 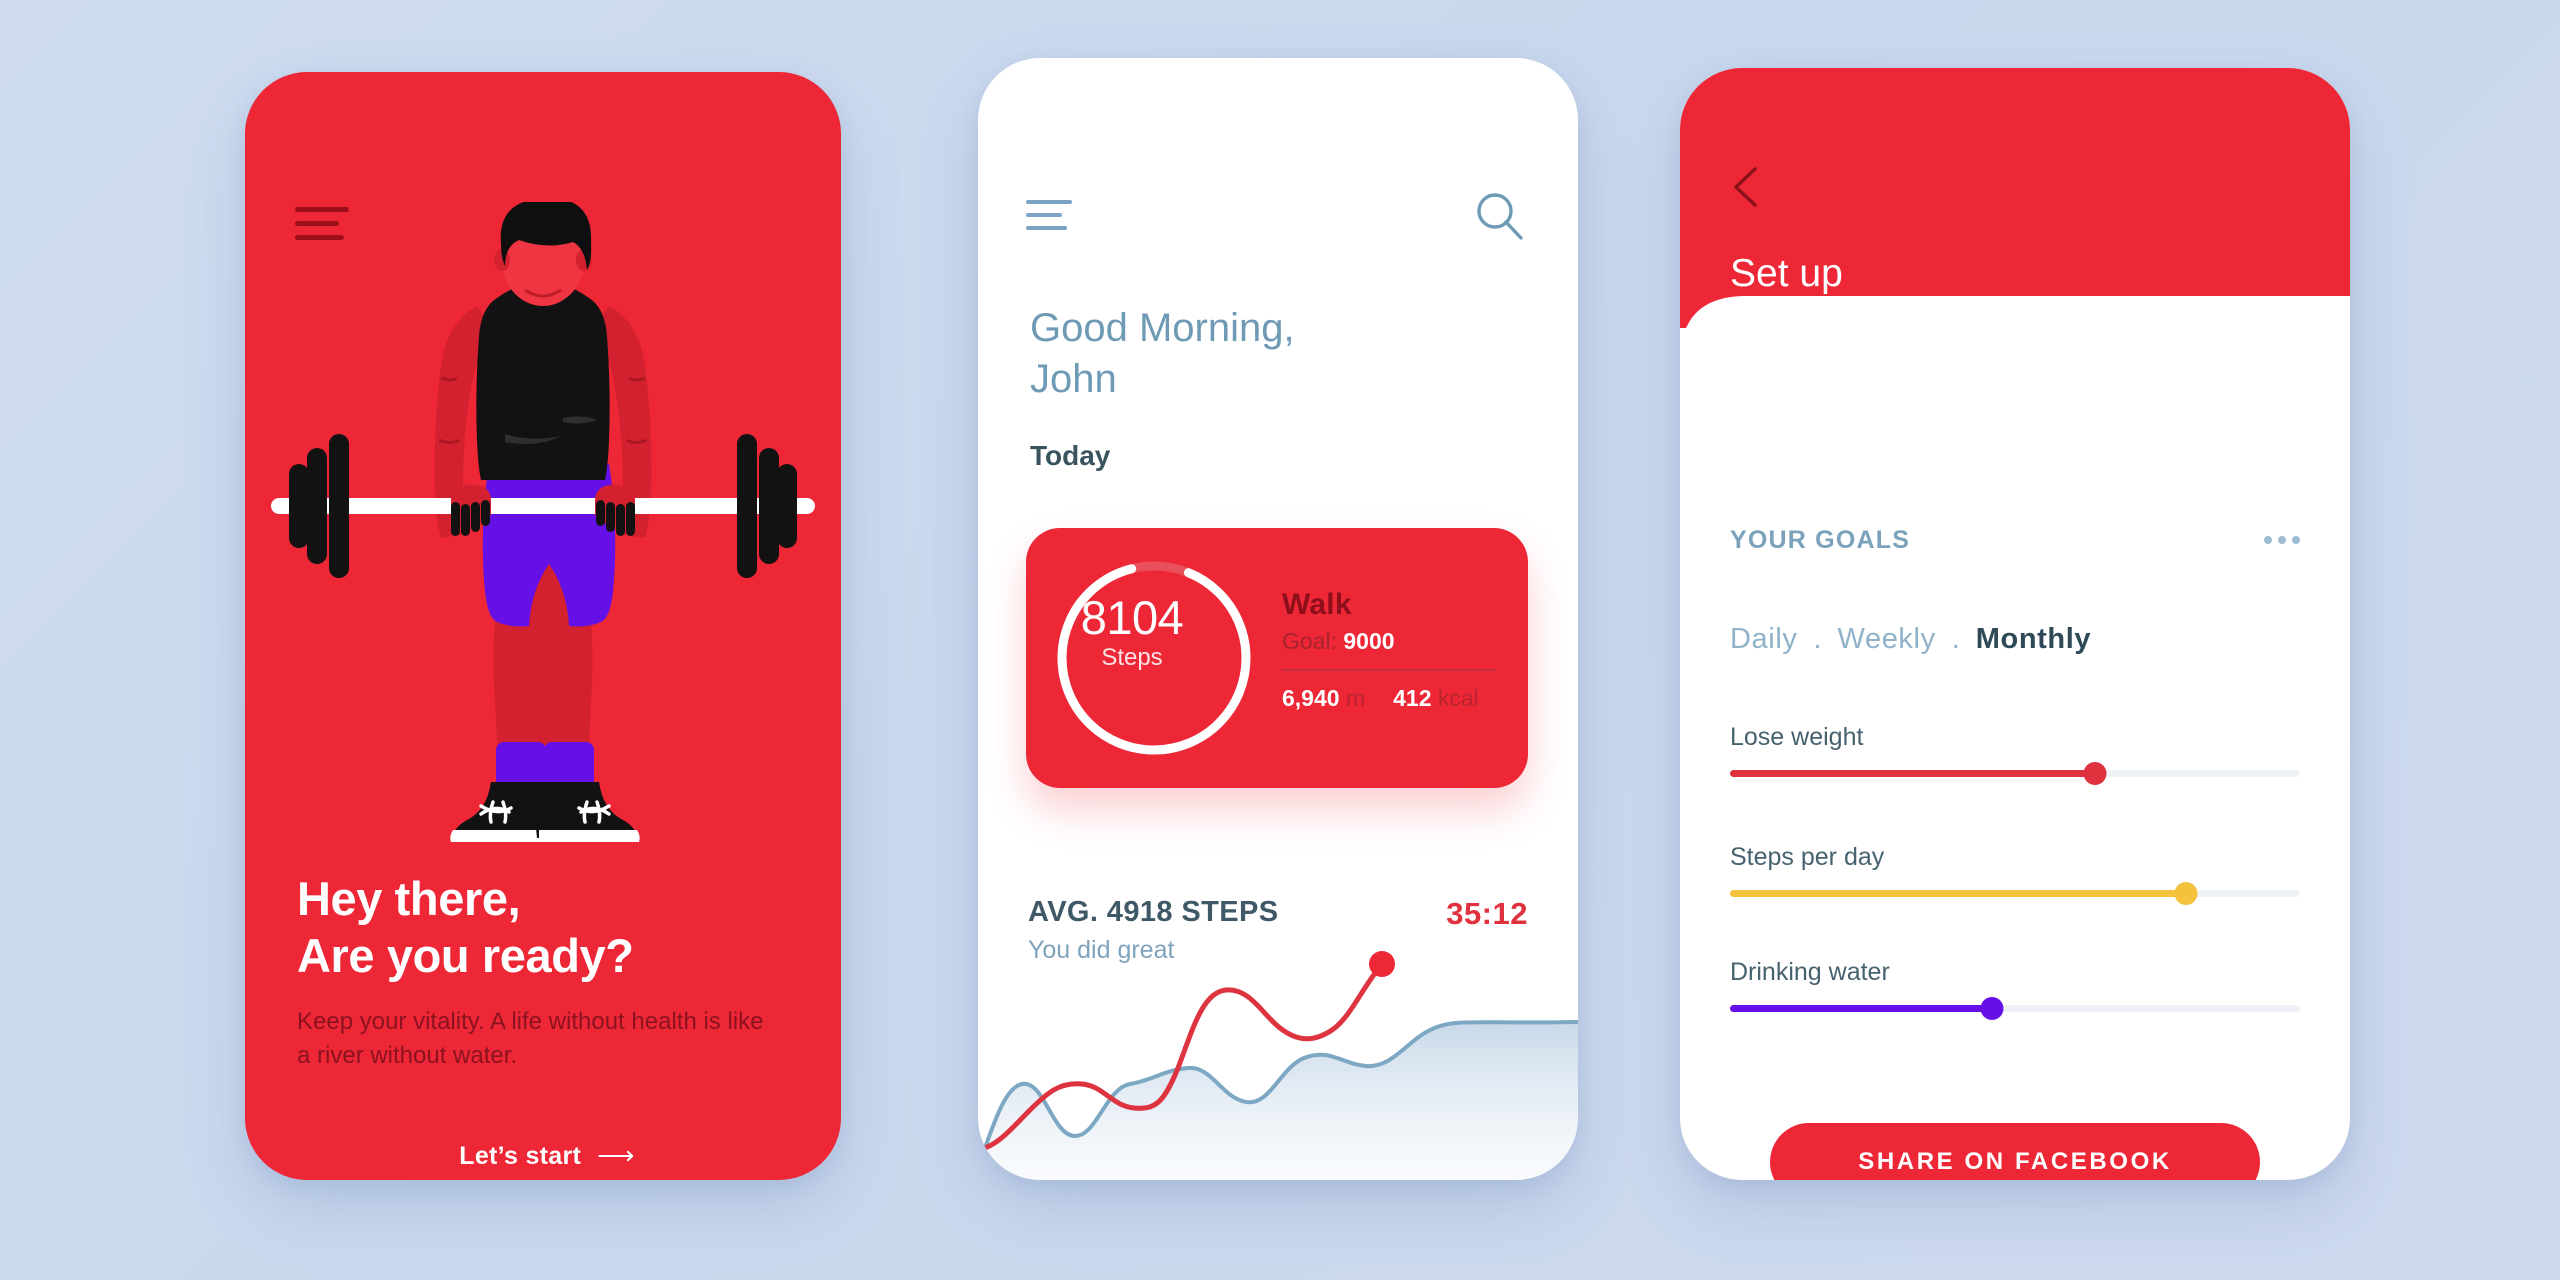 What do you see at coordinates (1311, 698) in the screenshot?
I see `distance-value: 6,940` at bounding box center [1311, 698].